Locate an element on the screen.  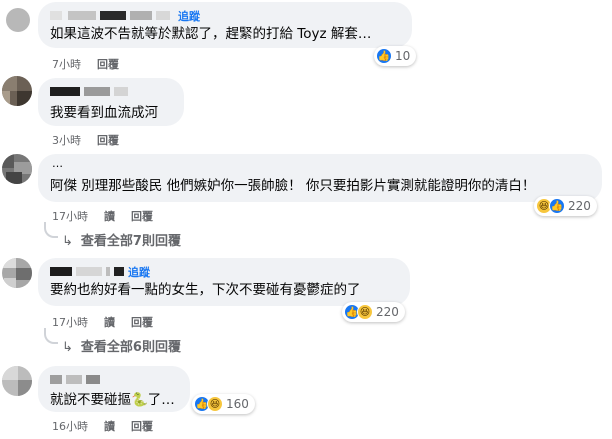
view-replies-label: 查看全部6則回覆 is located at coordinates (130, 347).